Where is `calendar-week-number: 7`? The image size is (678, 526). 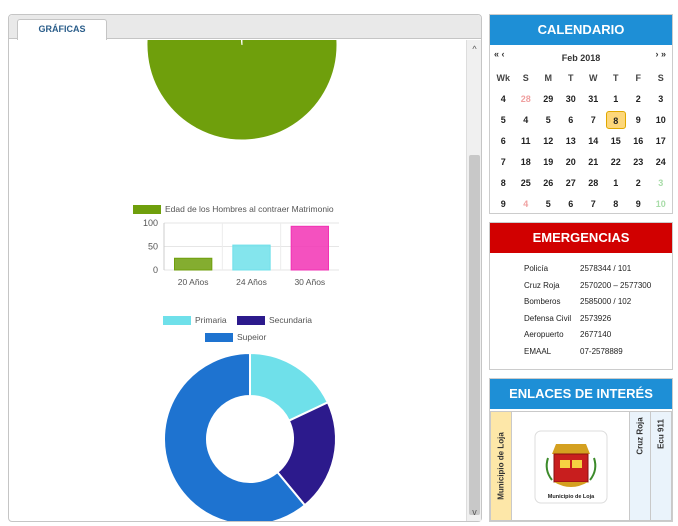
calendar-week-number: 7 is located at coordinates (503, 161).